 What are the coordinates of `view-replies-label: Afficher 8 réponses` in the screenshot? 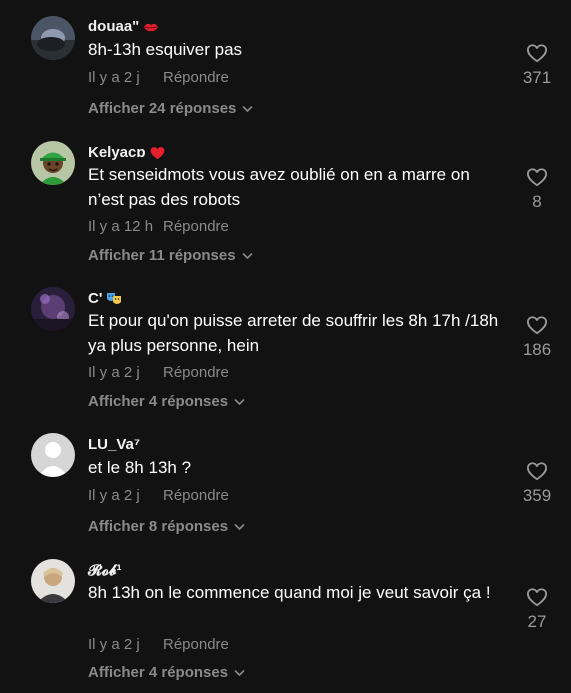 It's located at (158, 526).